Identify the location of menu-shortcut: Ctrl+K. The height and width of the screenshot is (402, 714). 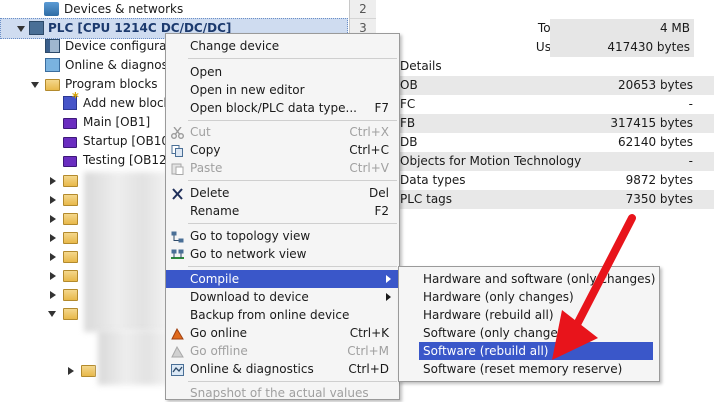
(369, 333).